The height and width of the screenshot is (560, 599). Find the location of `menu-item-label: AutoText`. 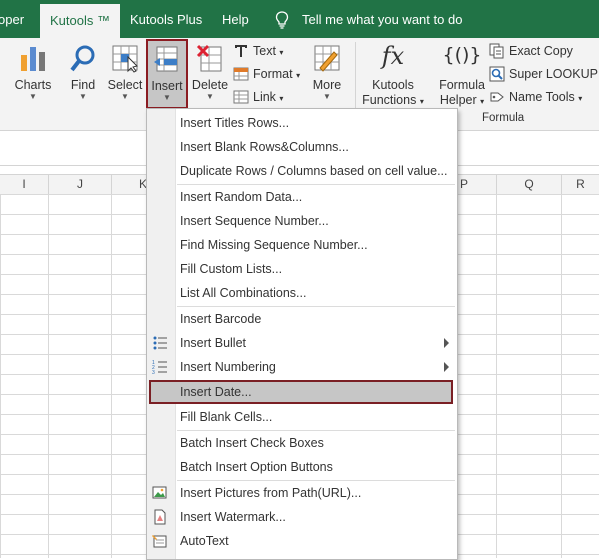

menu-item-label: AutoText is located at coordinates (204, 541).